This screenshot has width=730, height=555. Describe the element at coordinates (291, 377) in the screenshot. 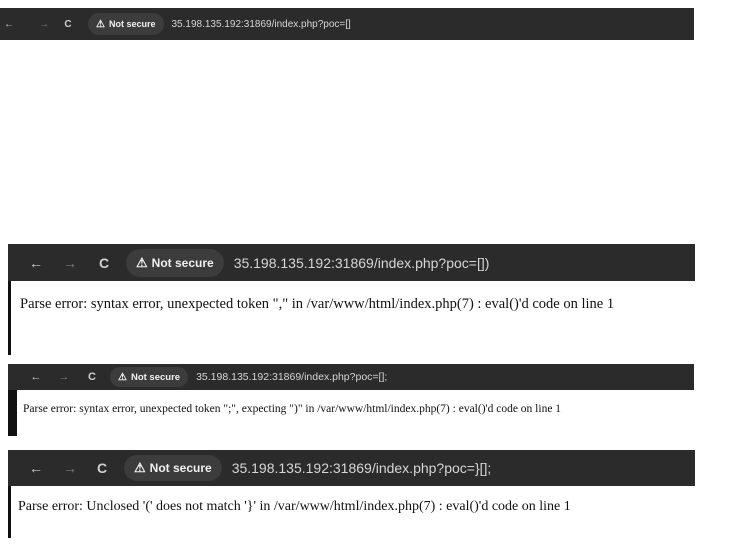

I see `address-bar-url: 35.198.135.192:31869/index.php?poc=[];` at that location.